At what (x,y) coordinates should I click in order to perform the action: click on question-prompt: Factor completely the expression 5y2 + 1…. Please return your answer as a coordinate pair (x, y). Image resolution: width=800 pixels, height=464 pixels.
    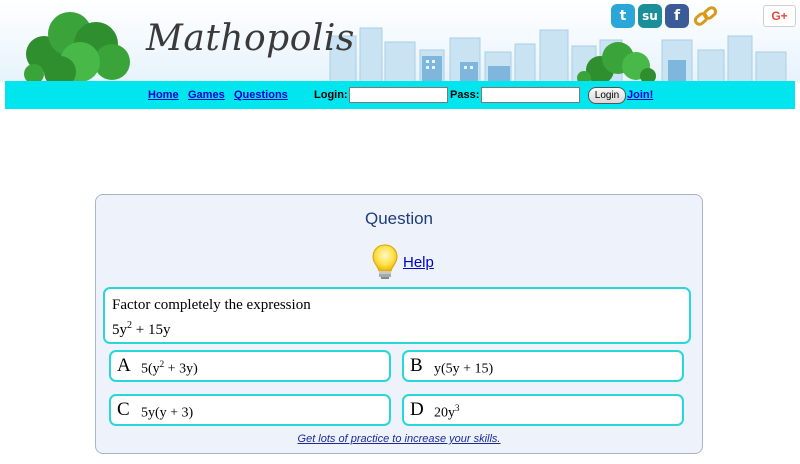
    Looking at the image, I should click on (397, 315).